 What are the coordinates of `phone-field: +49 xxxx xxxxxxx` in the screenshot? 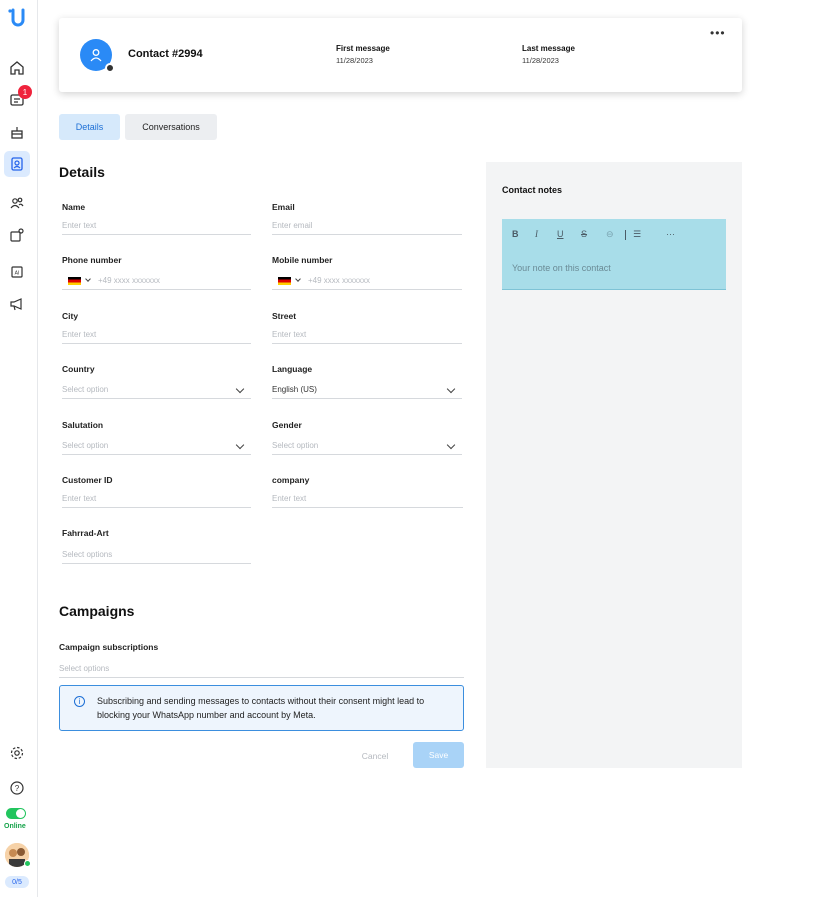 It's located at (156, 281).